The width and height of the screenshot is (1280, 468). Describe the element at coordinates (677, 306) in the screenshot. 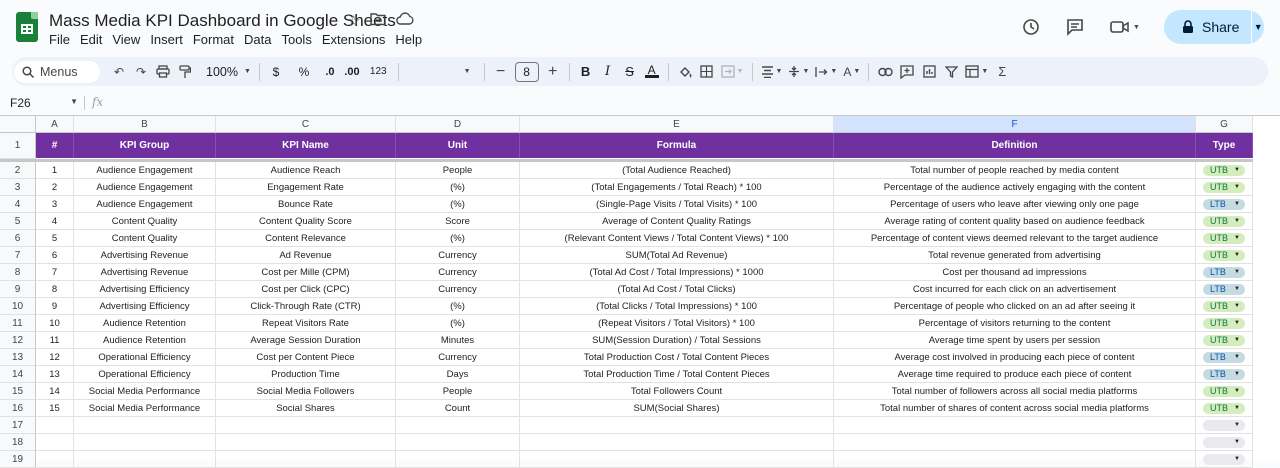

I see `table-cell: (Total Clicks / Total Impressions) * 100` at that location.